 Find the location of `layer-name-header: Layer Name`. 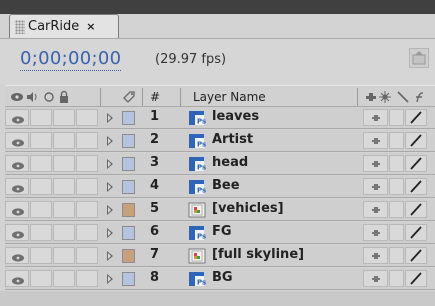

layer-name-header: Layer Name is located at coordinates (229, 97).